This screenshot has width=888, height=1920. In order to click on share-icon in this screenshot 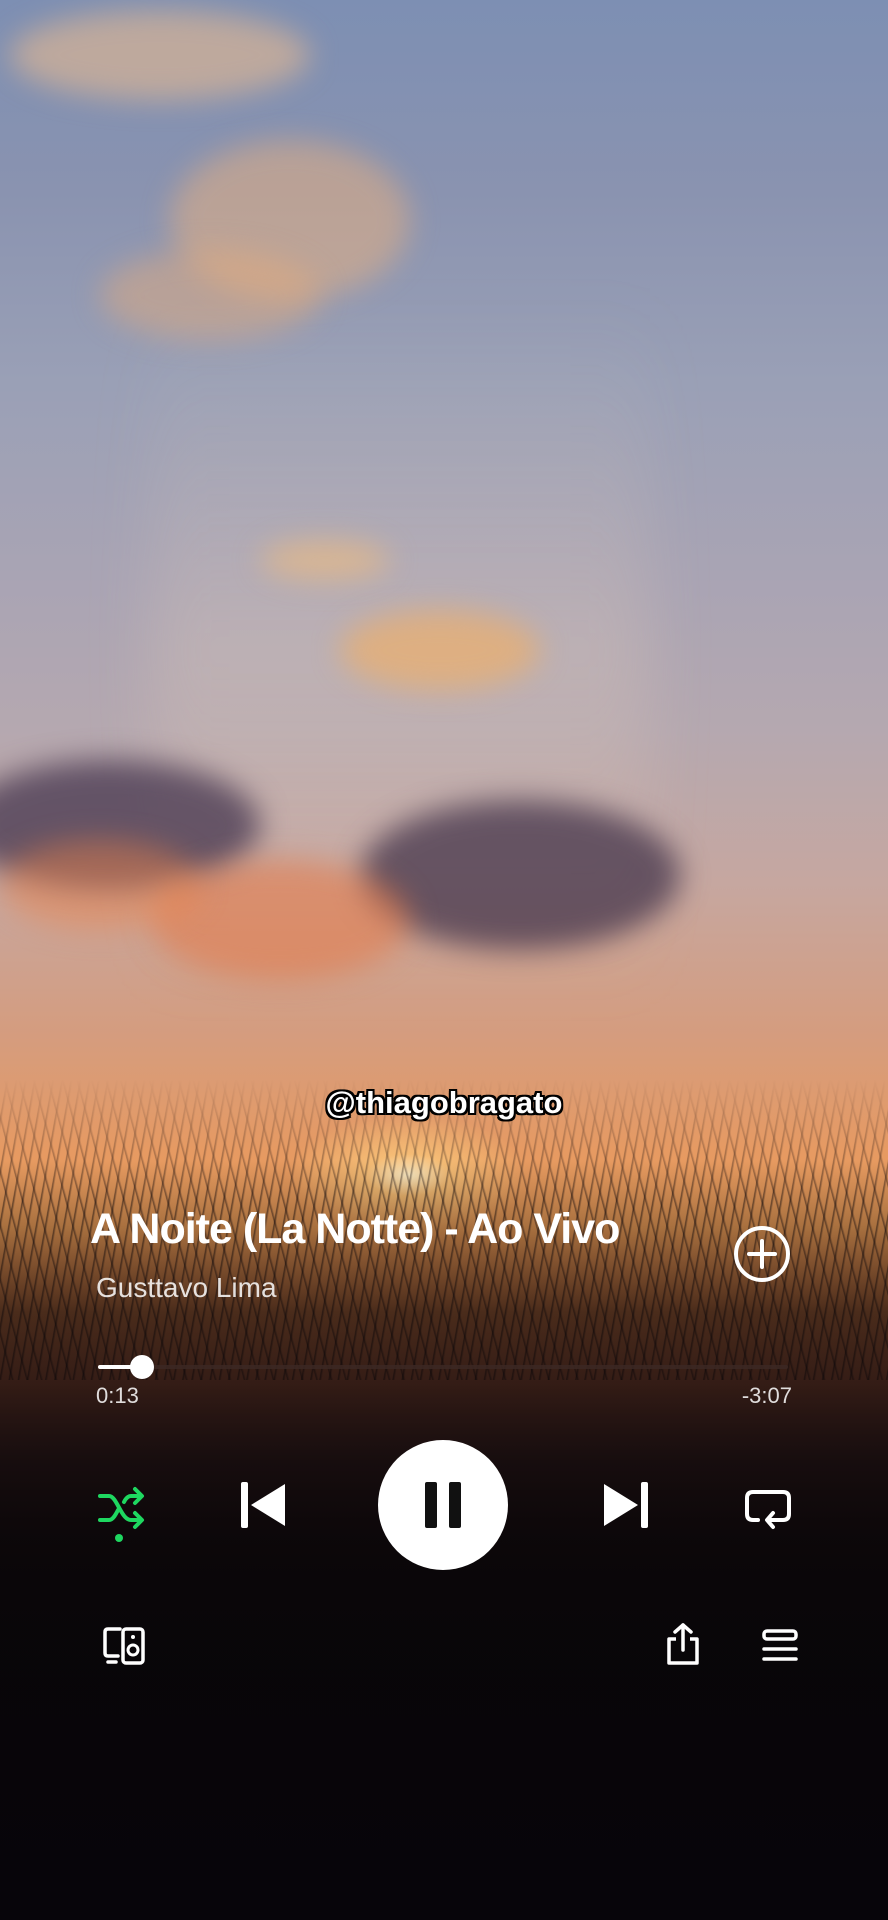, I will do `click(683, 1644)`.